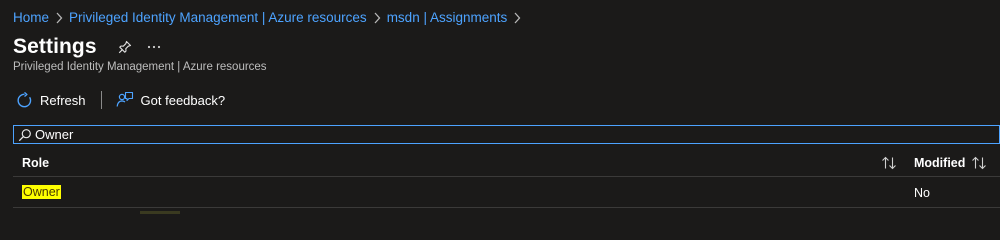 This screenshot has width=1000, height=240. I want to click on sort-modified-icon, so click(979, 163).